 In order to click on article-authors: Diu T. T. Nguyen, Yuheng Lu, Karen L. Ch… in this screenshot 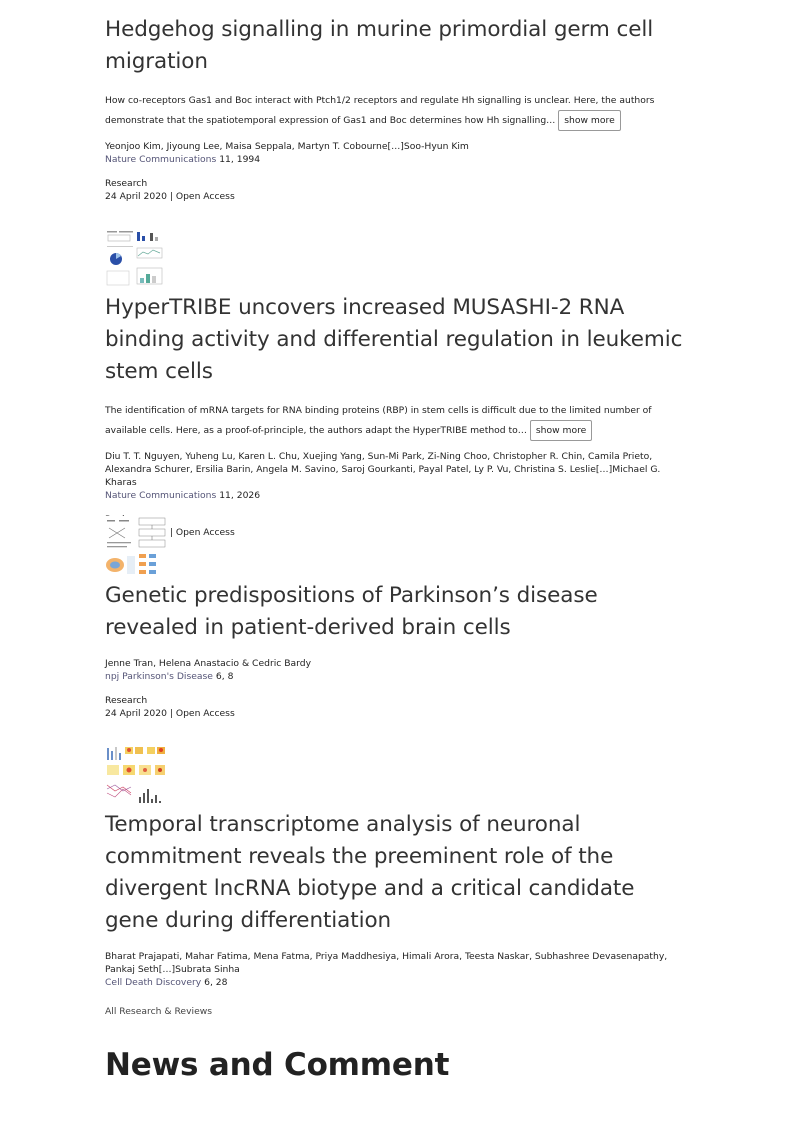, I will do `click(383, 469)`.